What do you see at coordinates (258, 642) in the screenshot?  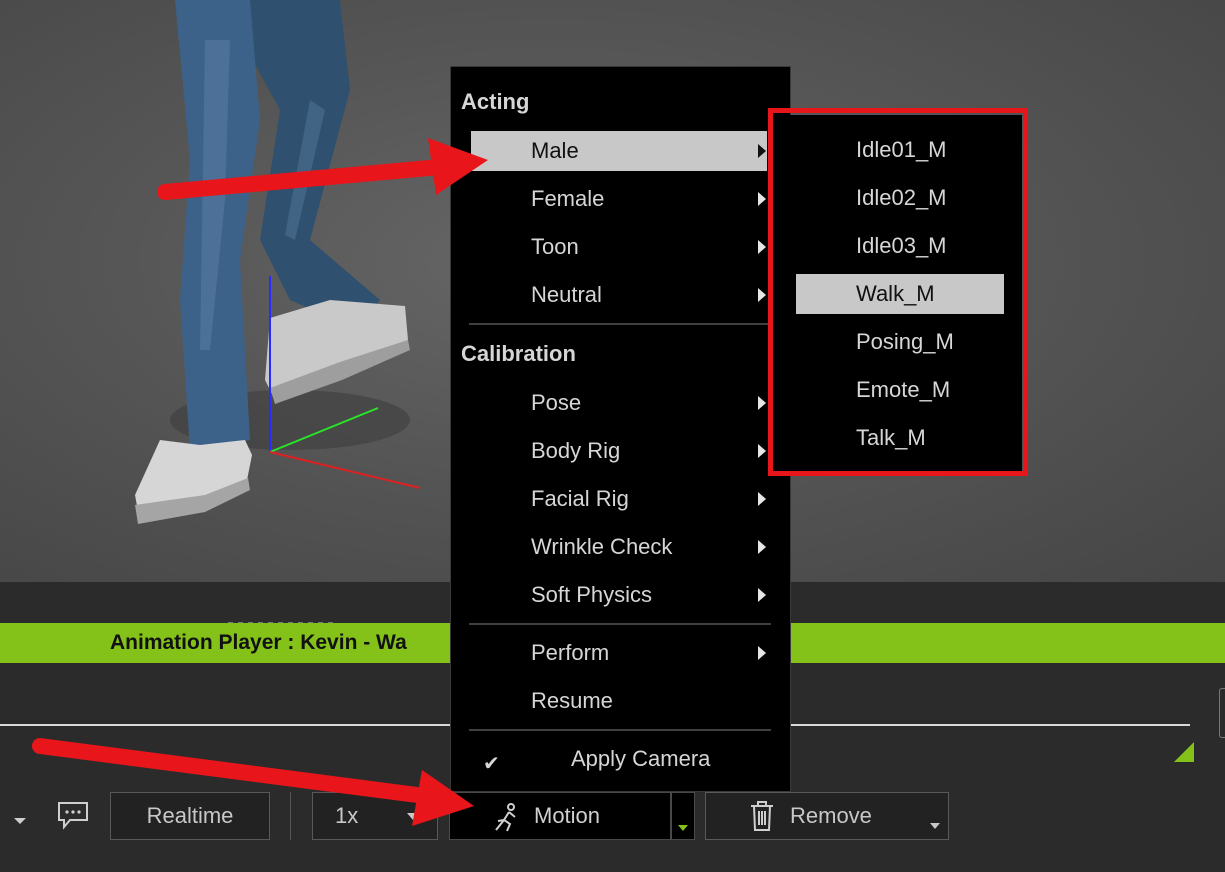 I see `animation-player-title: Animation Player : Kevin - Wa` at bounding box center [258, 642].